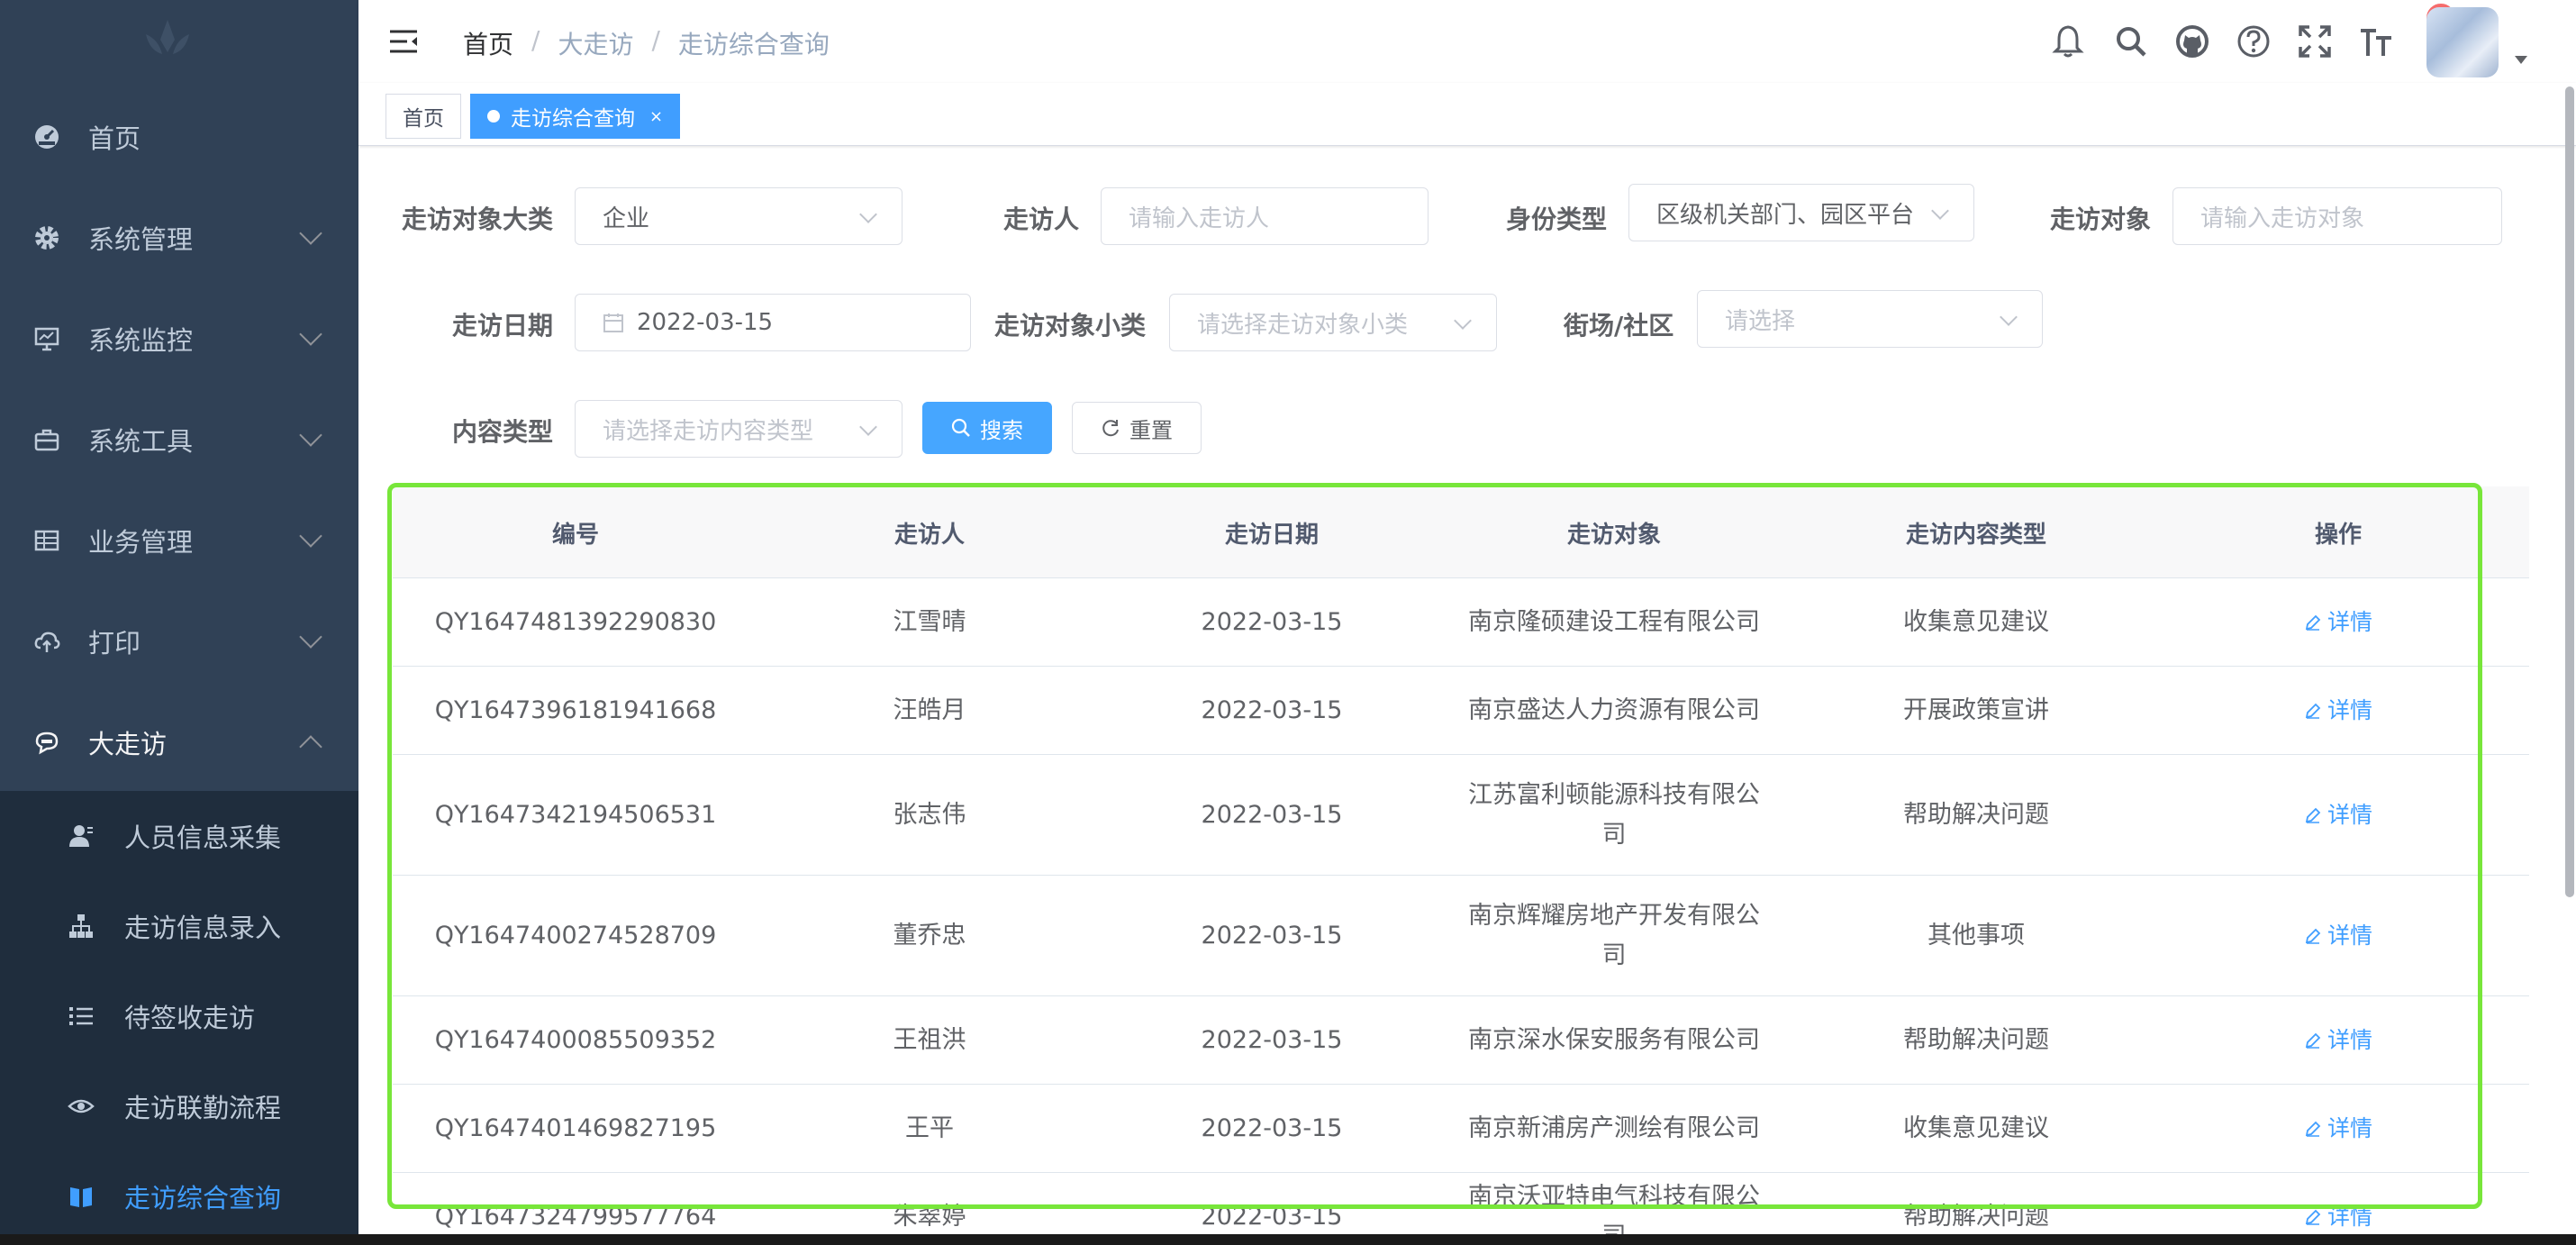 The width and height of the screenshot is (2576, 1245). Describe the element at coordinates (705, 322) in the screenshot. I see `date-value: 2022-03-15` at that location.